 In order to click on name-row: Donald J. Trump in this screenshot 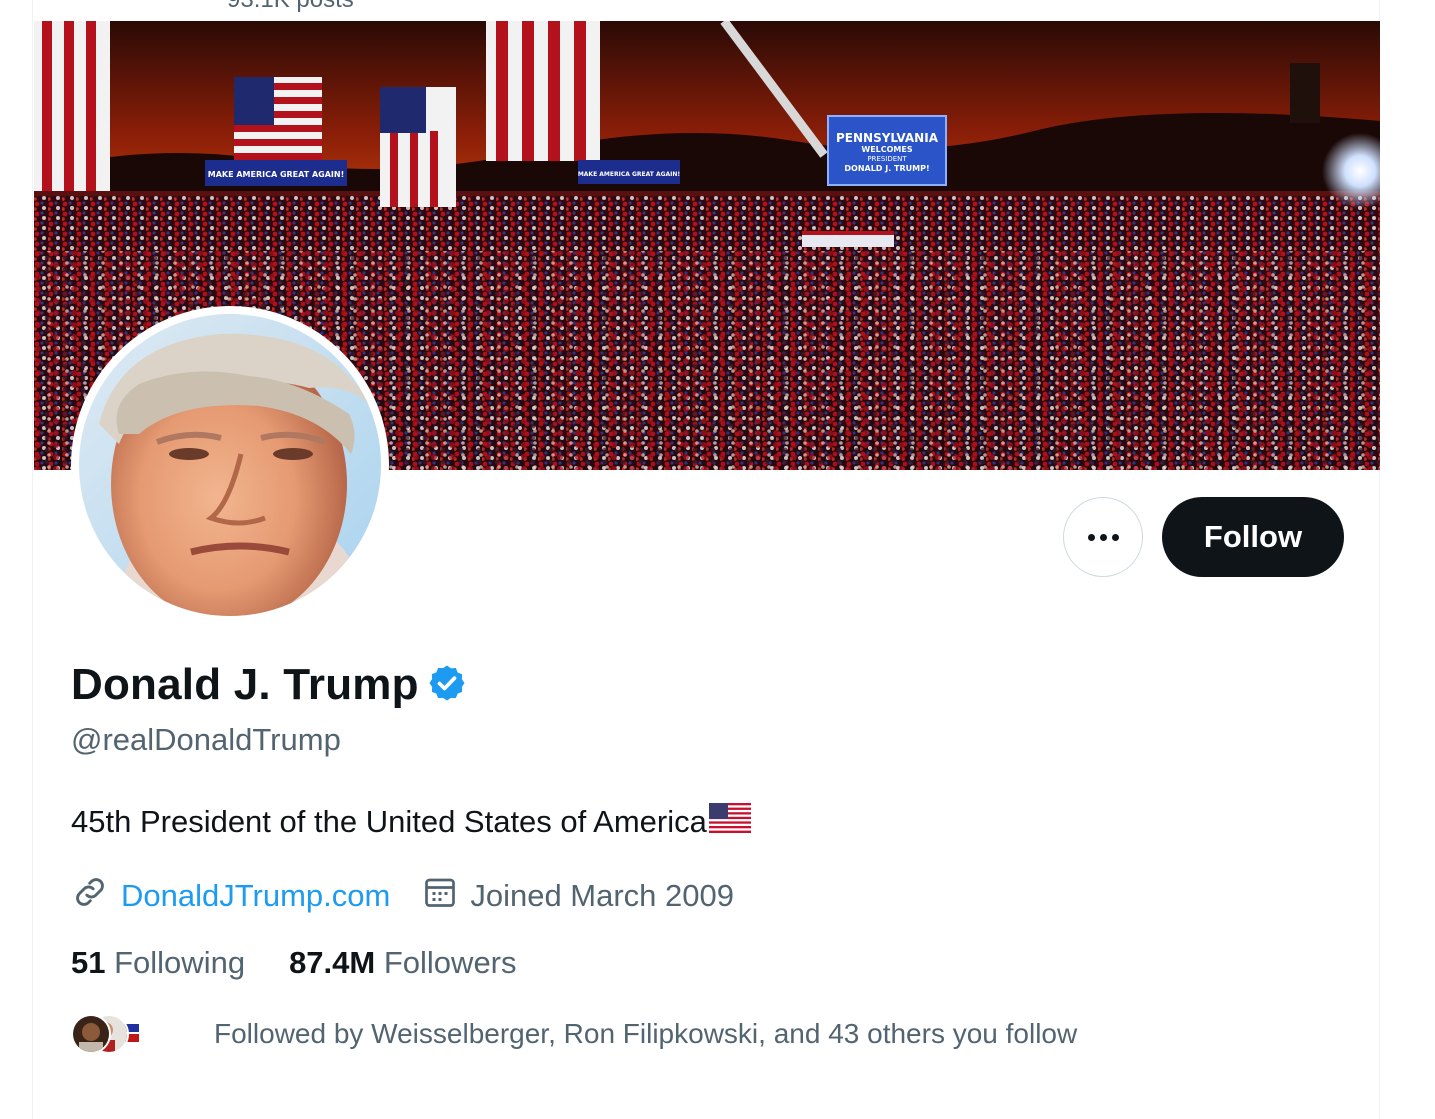, I will do `click(269, 685)`.